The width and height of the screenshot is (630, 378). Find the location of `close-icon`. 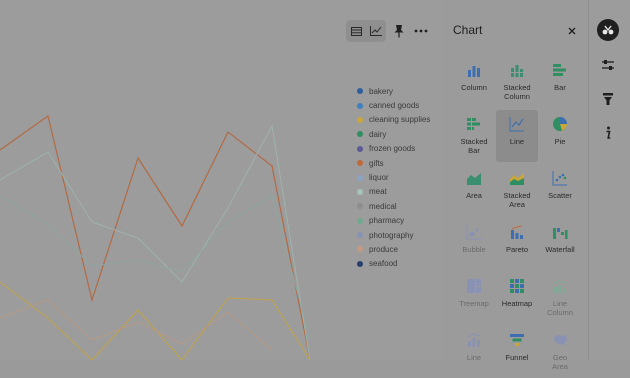

close-icon is located at coordinates (572, 31).